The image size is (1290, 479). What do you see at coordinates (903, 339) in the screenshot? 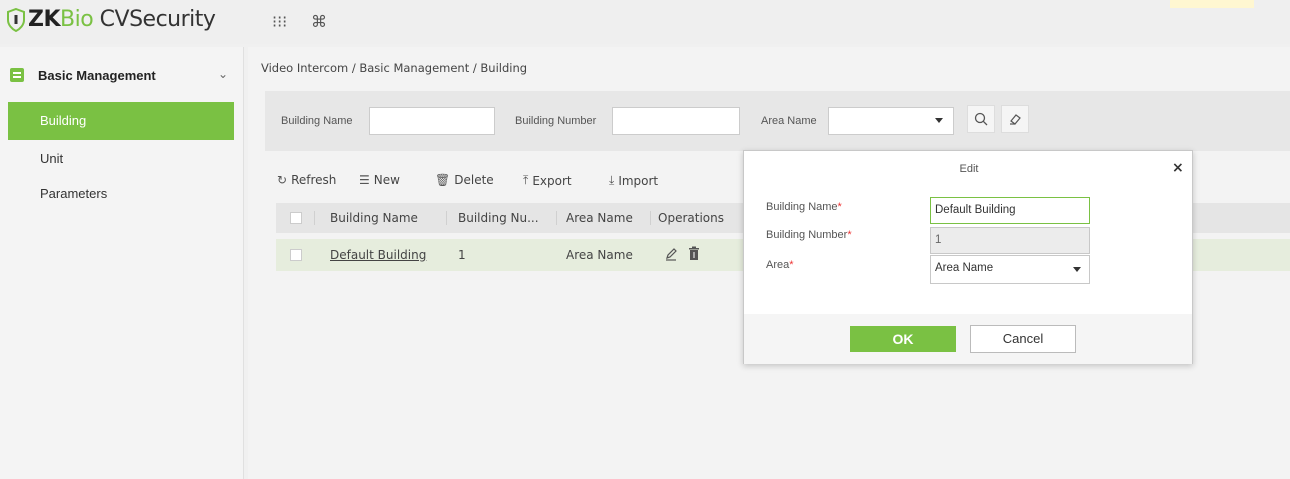
I see `ok-button: OK` at bounding box center [903, 339].